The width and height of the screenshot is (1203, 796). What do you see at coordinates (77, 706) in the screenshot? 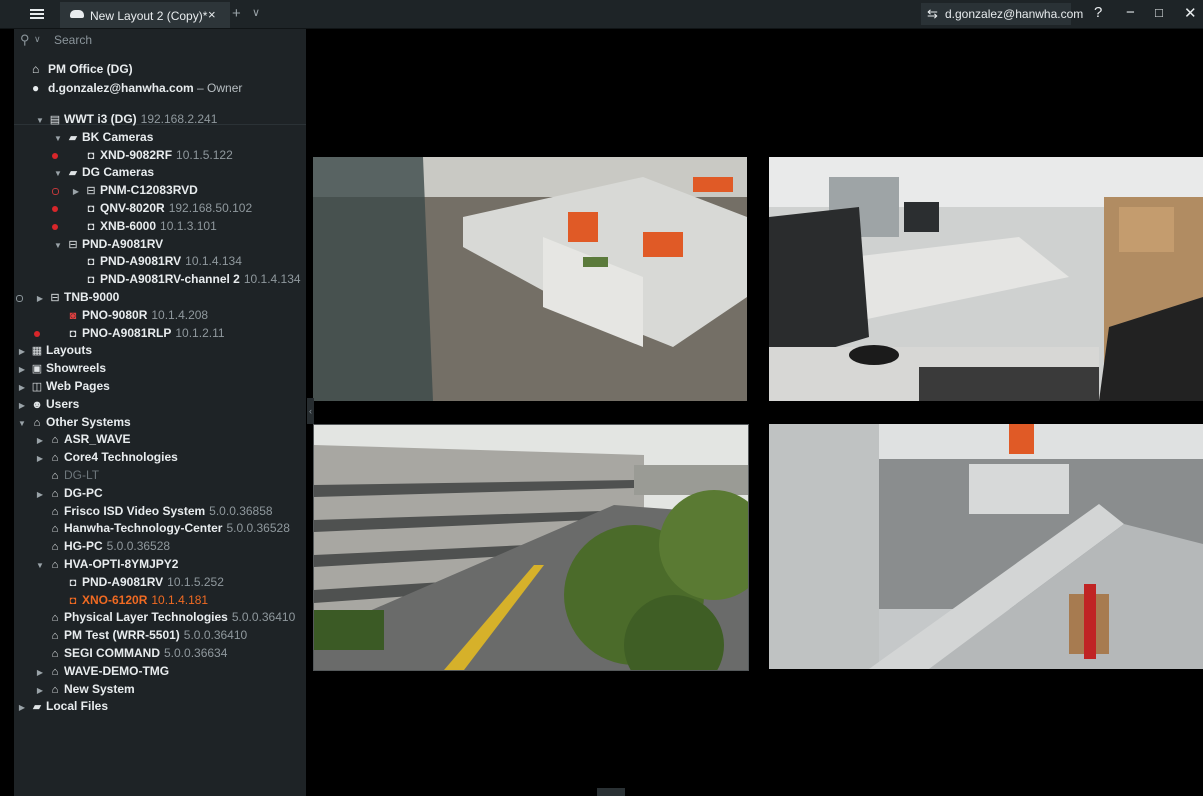
I see `tree-item-label: Local Files` at bounding box center [77, 706].